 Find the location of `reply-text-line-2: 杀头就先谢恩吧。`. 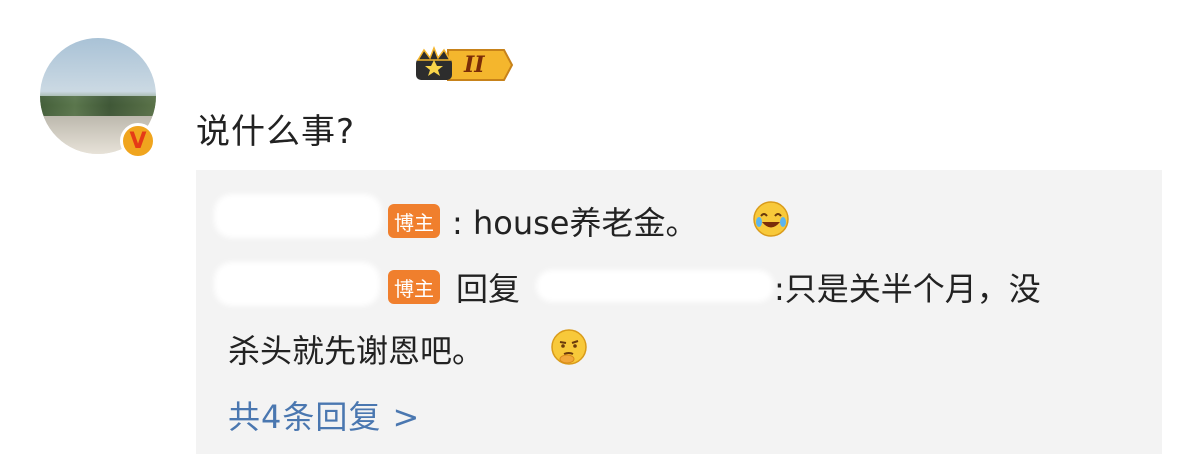

reply-text-line-2: 杀头就先谢恩吧。 is located at coordinates (356, 351).